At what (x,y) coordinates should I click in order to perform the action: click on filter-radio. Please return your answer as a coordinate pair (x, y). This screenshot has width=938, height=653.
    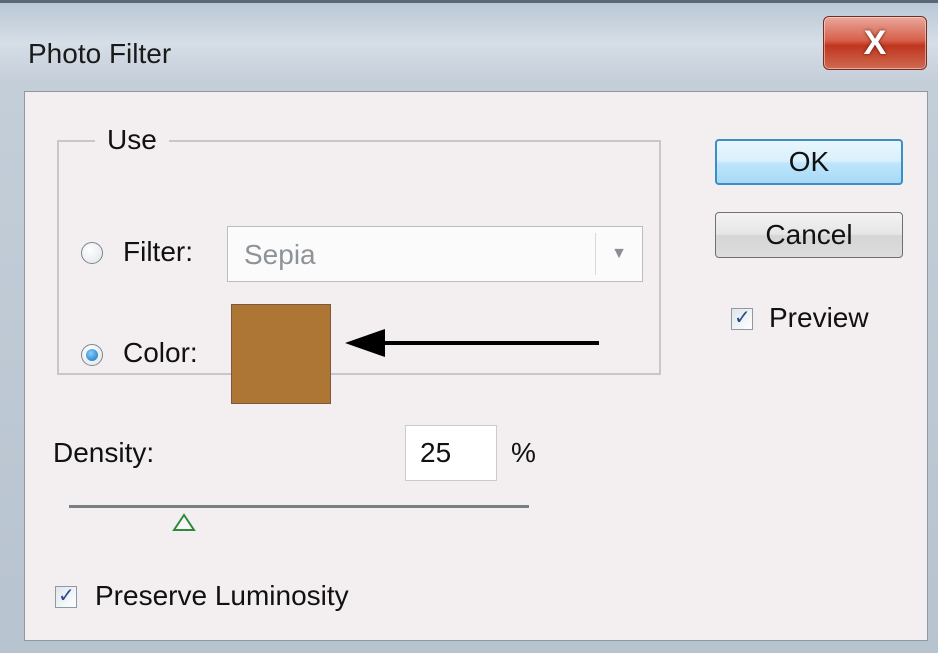
    Looking at the image, I should click on (92, 253).